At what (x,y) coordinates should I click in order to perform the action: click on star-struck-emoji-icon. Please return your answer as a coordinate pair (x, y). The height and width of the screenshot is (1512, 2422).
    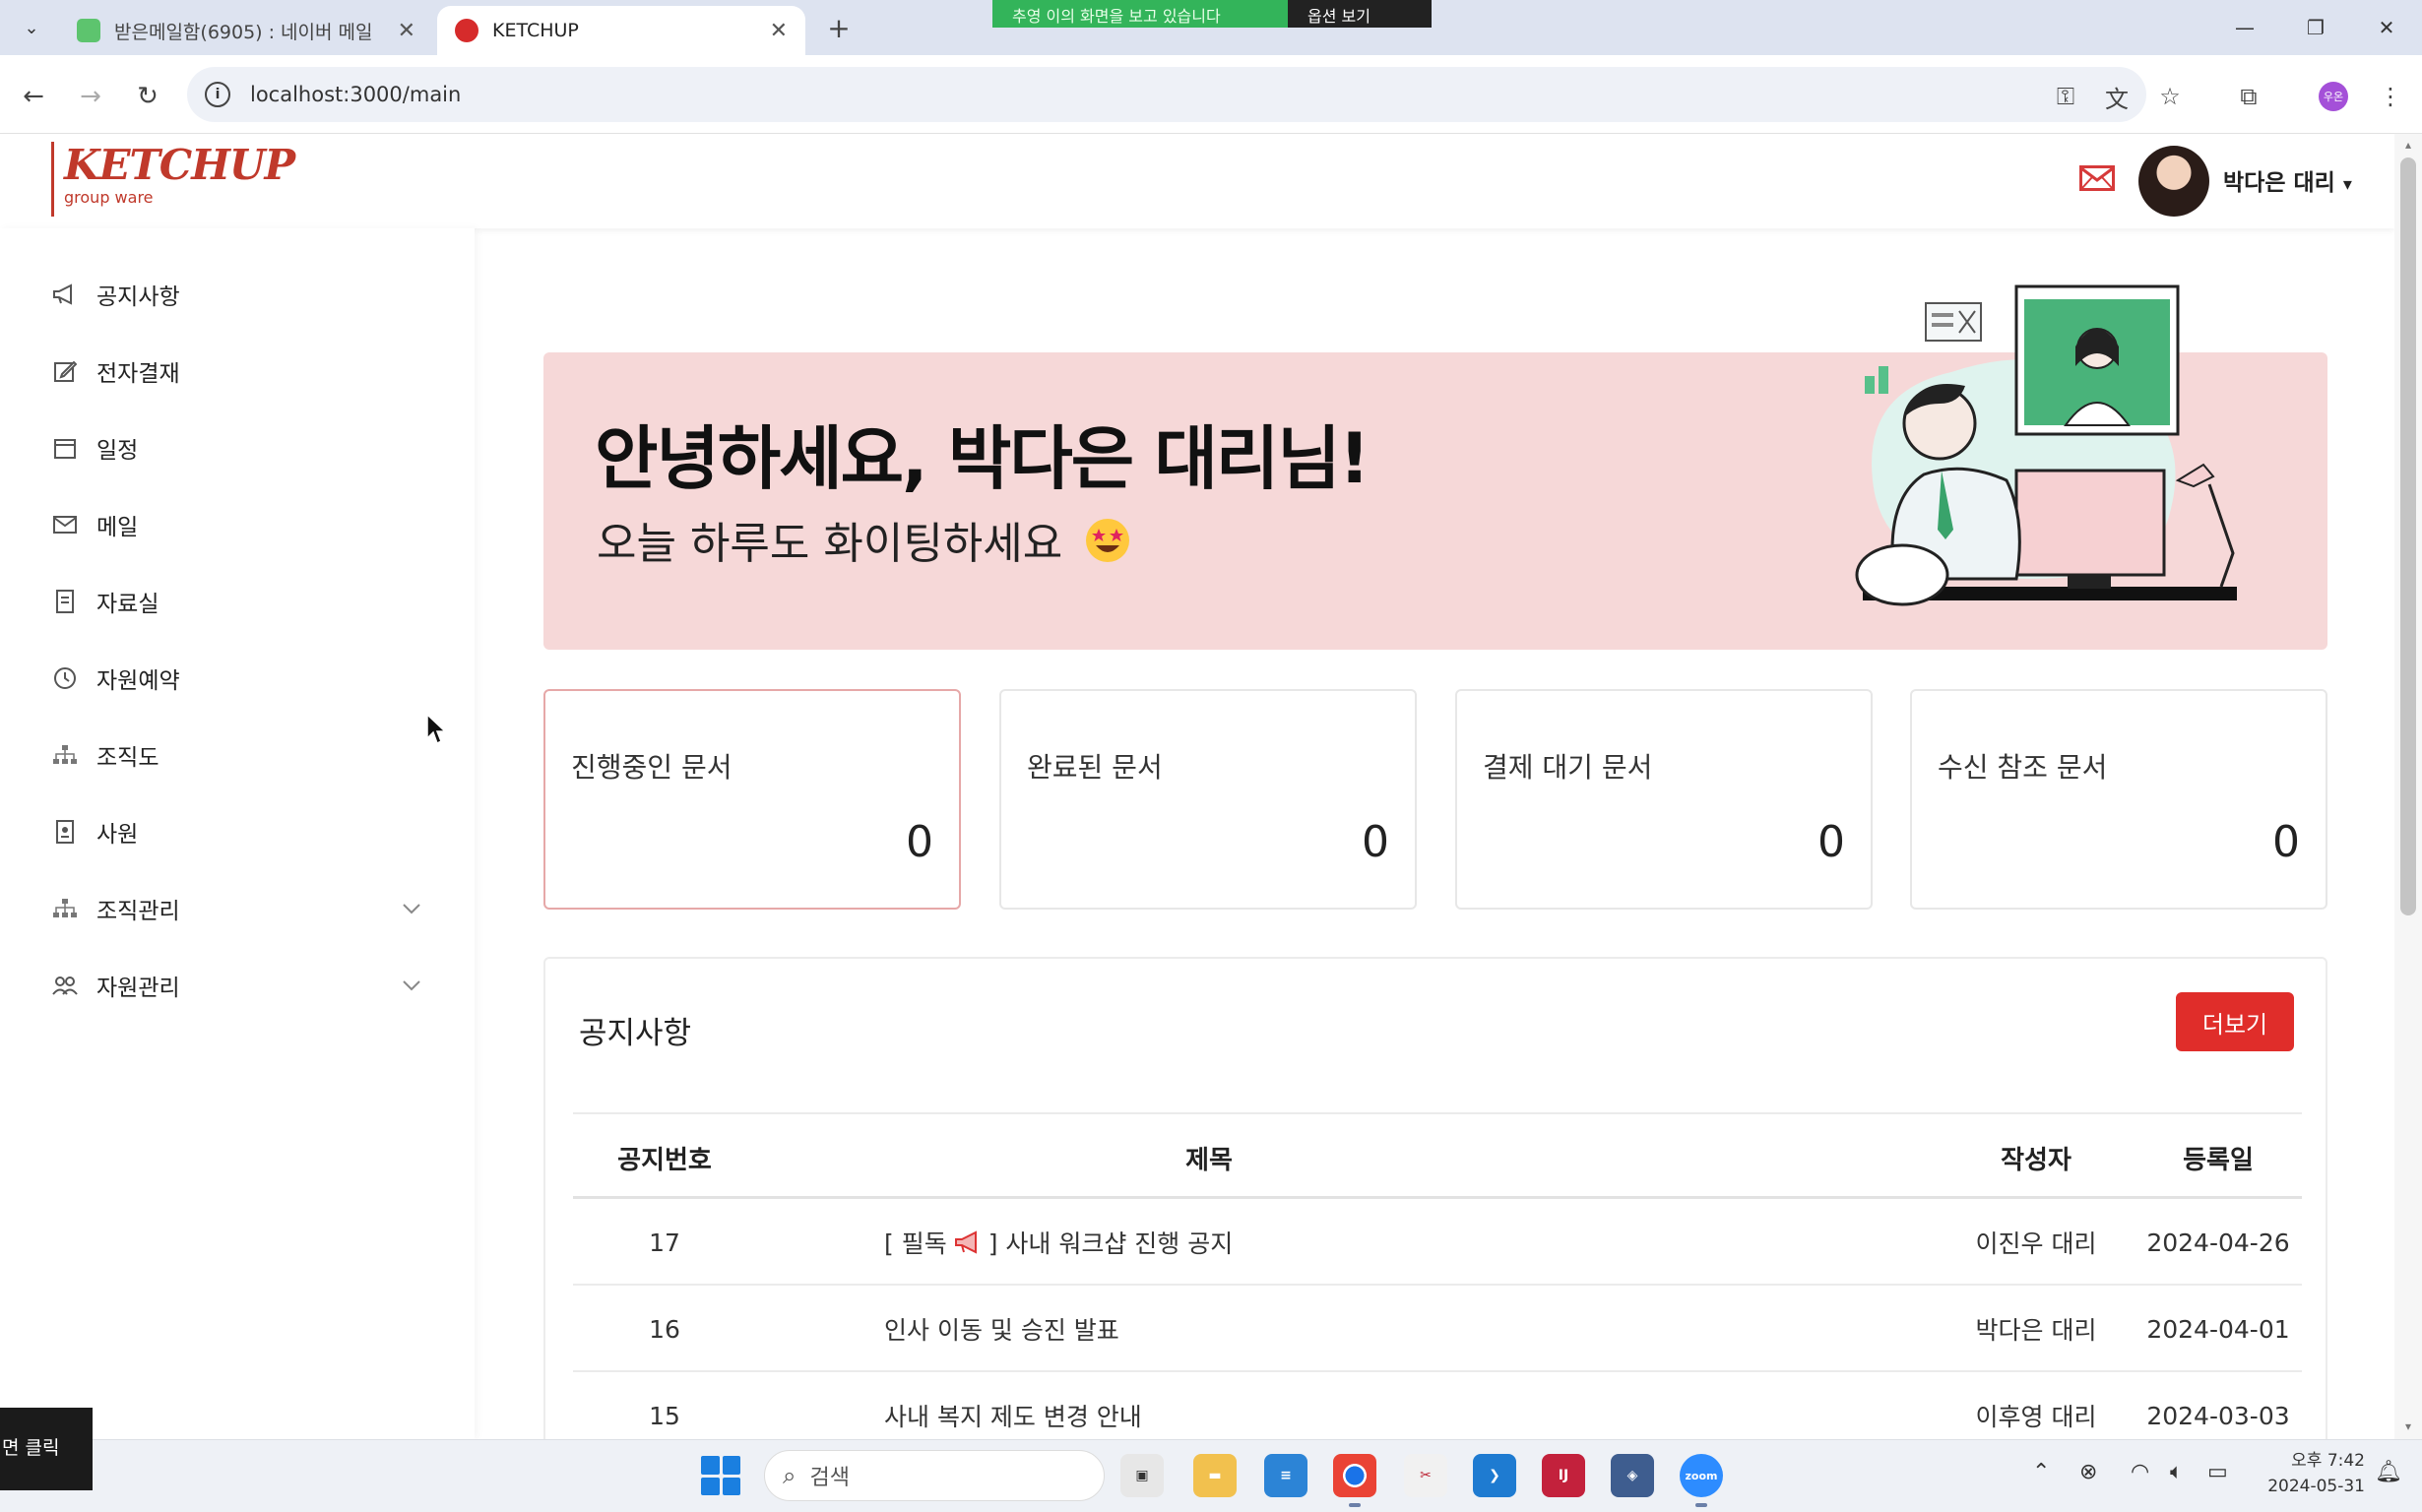
    Looking at the image, I should click on (1108, 540).